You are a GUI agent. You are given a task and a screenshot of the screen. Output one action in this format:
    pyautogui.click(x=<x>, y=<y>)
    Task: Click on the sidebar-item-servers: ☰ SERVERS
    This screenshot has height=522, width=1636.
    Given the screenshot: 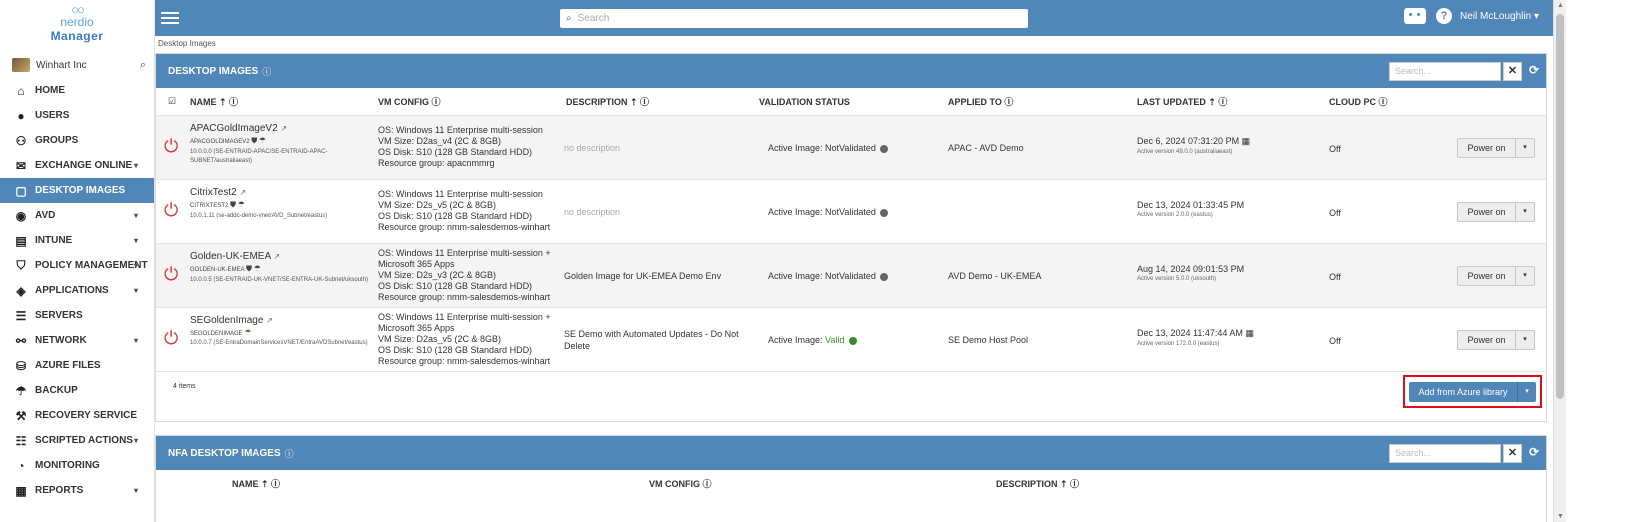 What is the action you would take?
    pyautogui.click(x=77, y=315)
    